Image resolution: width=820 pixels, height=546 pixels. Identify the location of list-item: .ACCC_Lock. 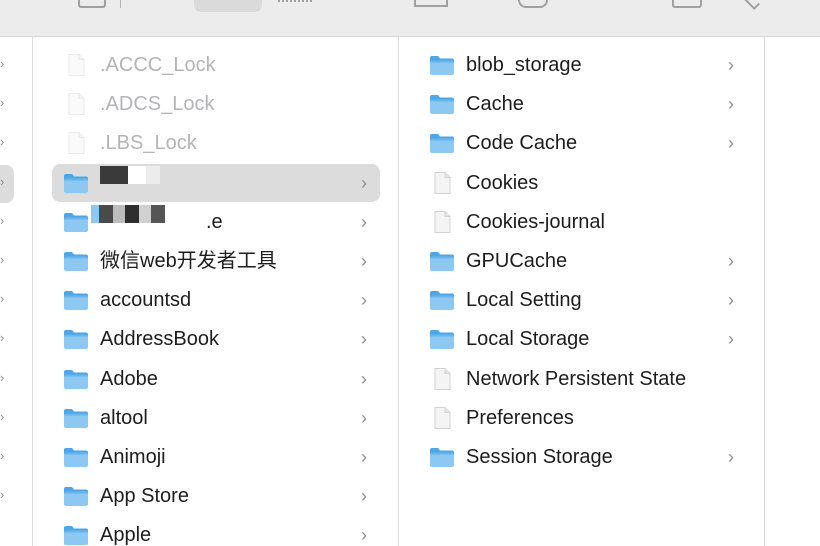
(215, 65).